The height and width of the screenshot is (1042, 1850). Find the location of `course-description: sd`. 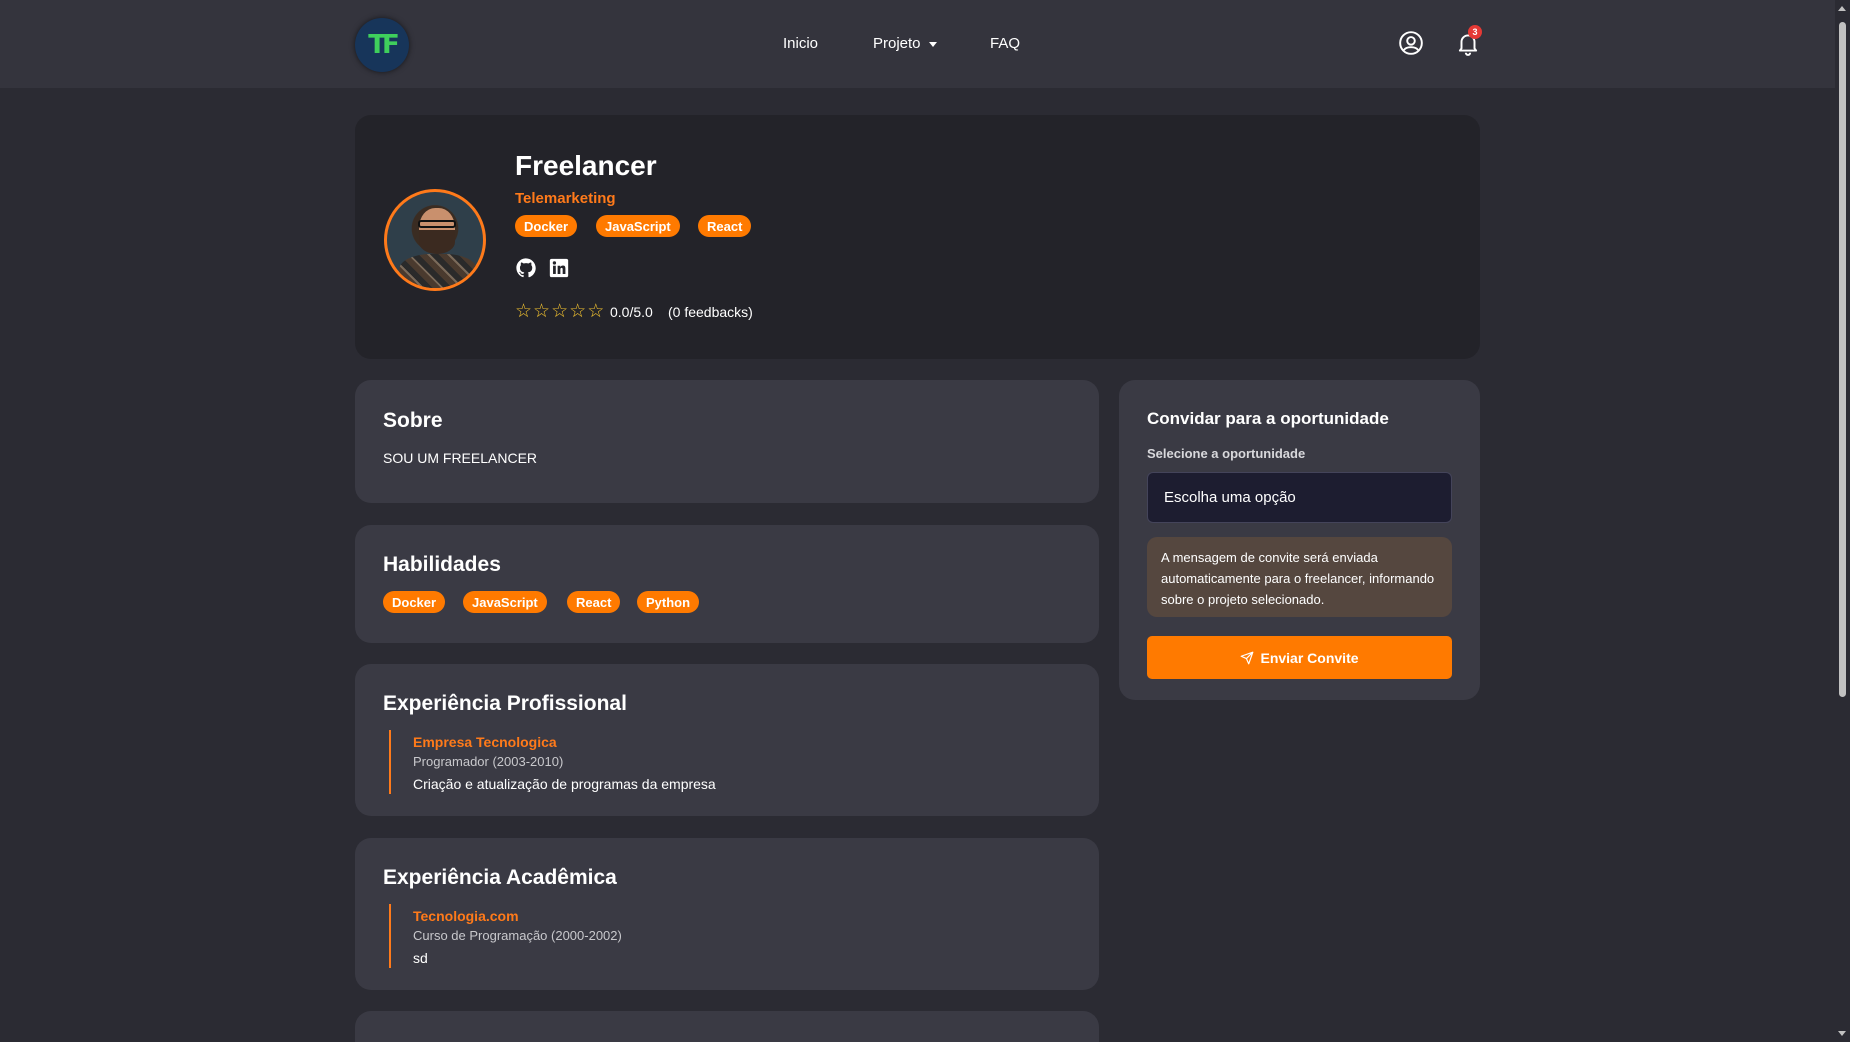

course-description: sd is located at coordinates (420, 958).